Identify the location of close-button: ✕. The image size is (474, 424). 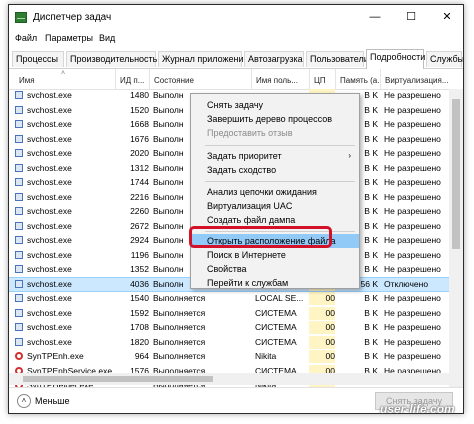
(446, 18).